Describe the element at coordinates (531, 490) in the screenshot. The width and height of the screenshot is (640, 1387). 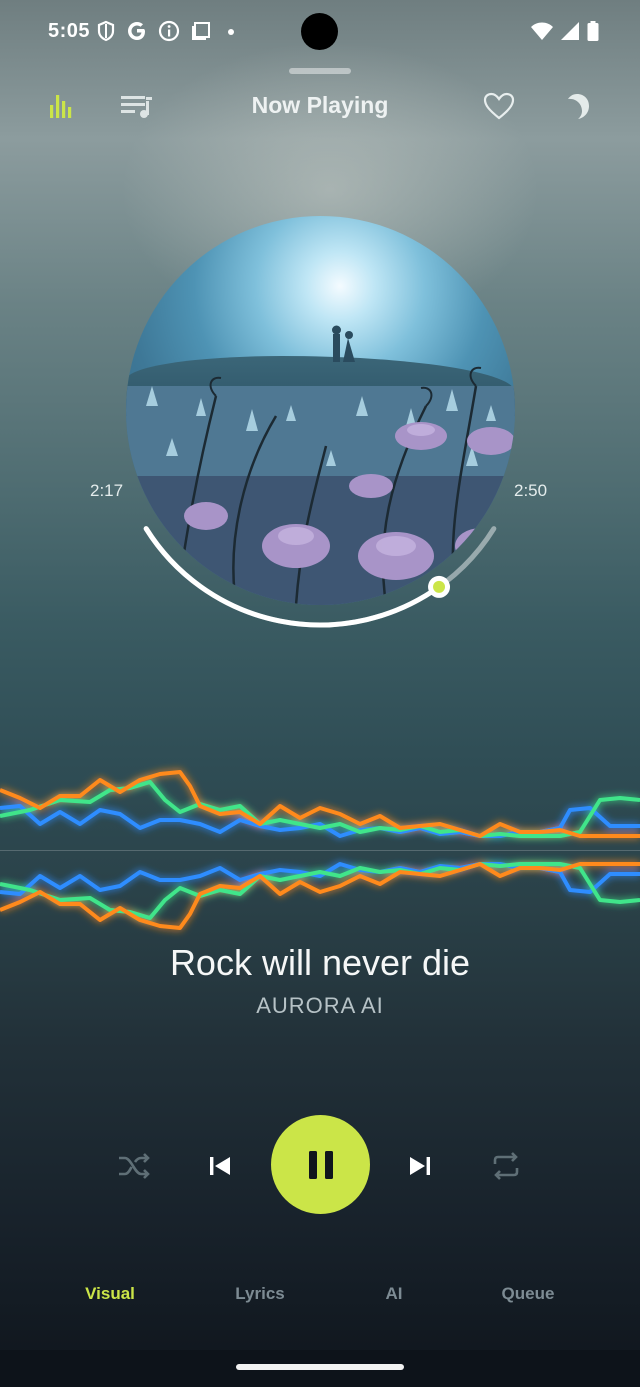
I see `total-duration: 2:50` at that location.